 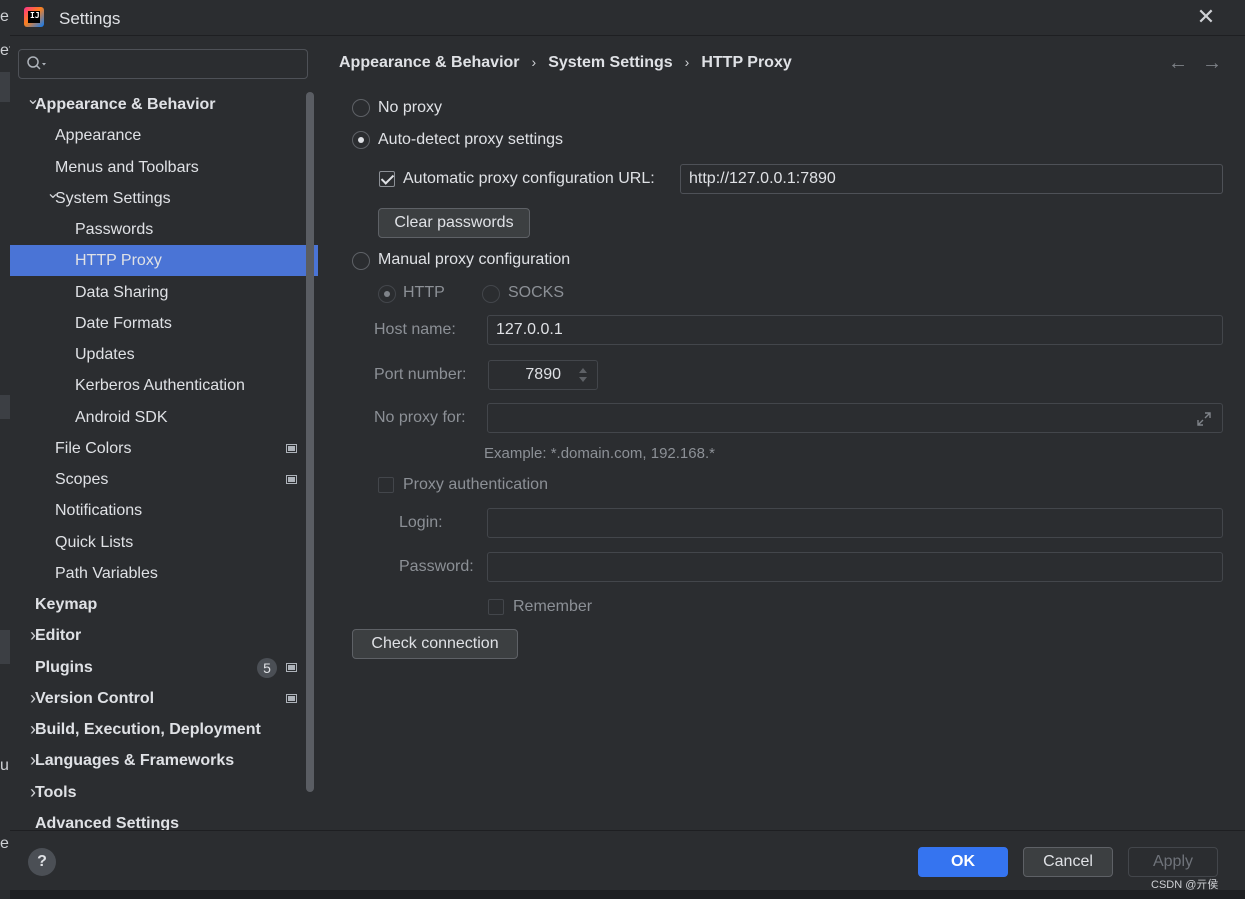 What do you see at coordinates (148, 729) in the screenshot?
I see `sidebar-item-label: Build, Execution, Deployment` at bounding box center [148, 729].